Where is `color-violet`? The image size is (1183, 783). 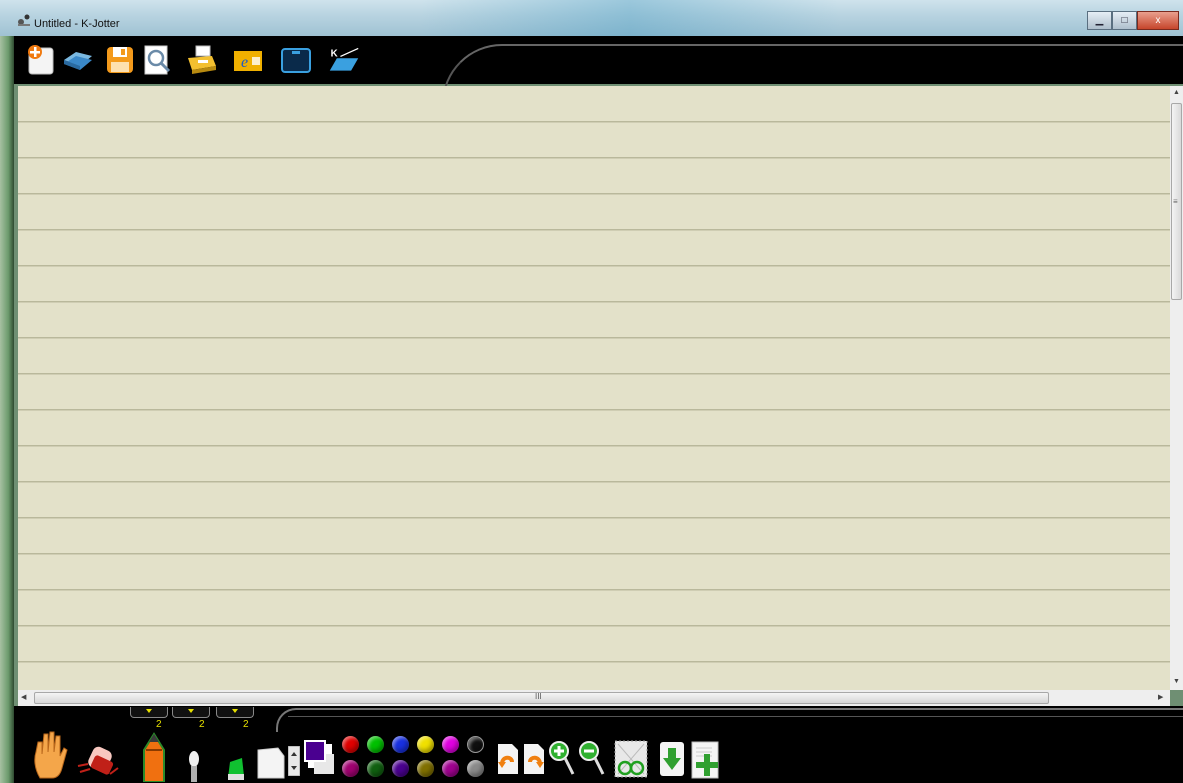 color-violet is located at coordinates (450, 768).